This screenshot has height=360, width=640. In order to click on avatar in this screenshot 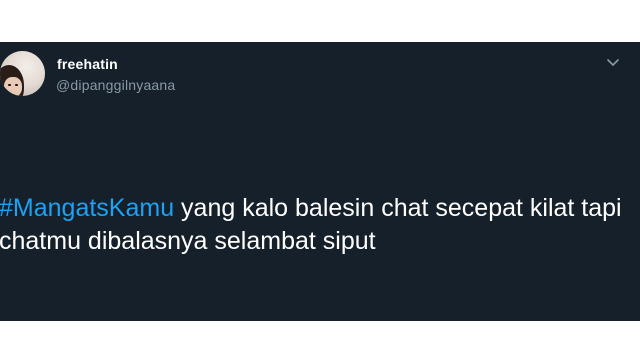, I will do `click(22, 73)`.